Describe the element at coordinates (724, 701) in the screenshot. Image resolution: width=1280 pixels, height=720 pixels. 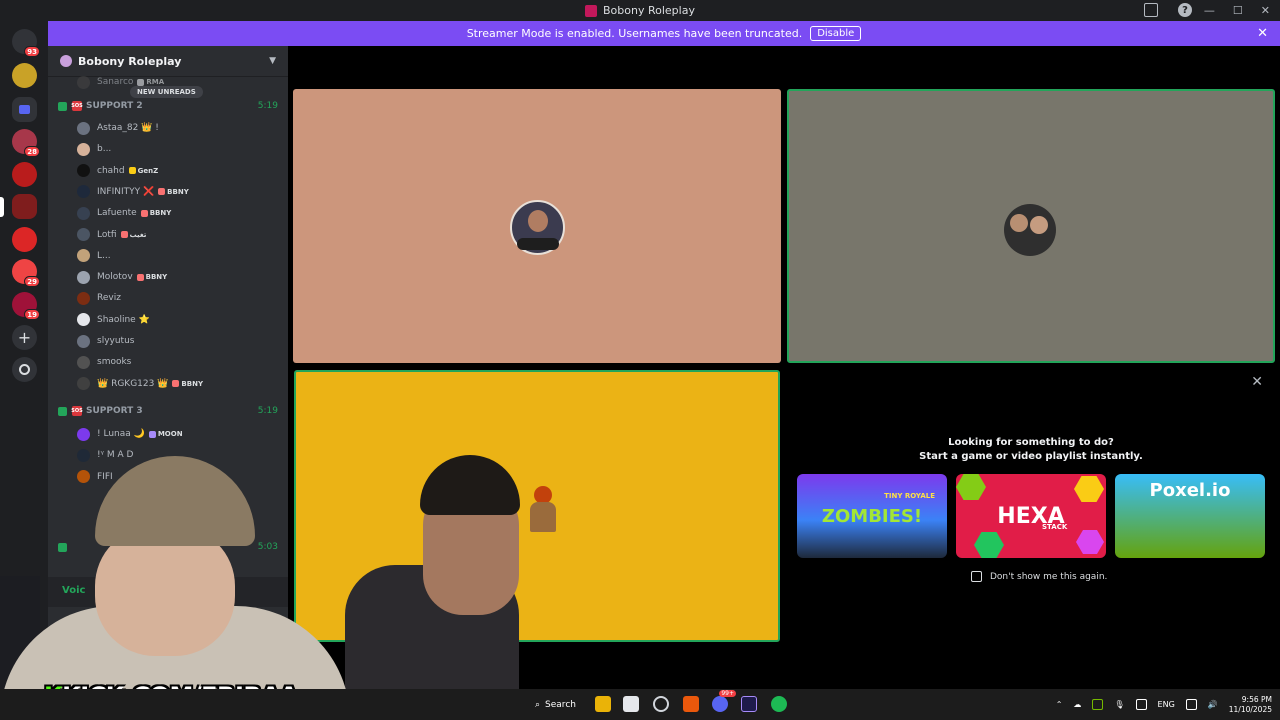
I see `discord-icon: 99+` at that location.